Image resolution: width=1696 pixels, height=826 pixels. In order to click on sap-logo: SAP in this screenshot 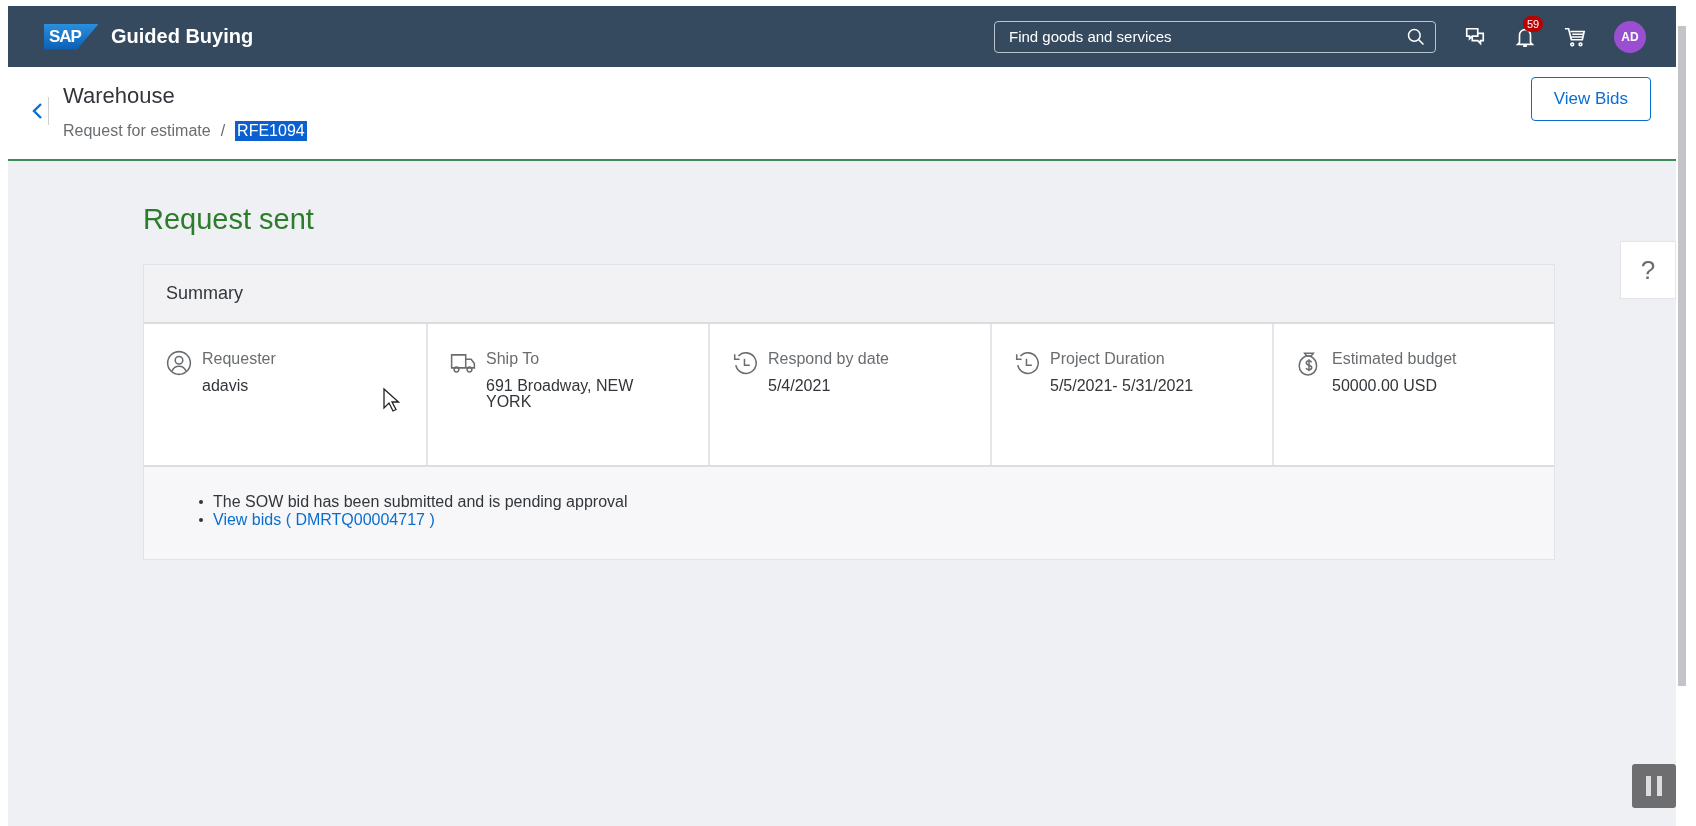, I will do `click(71, 36)`.